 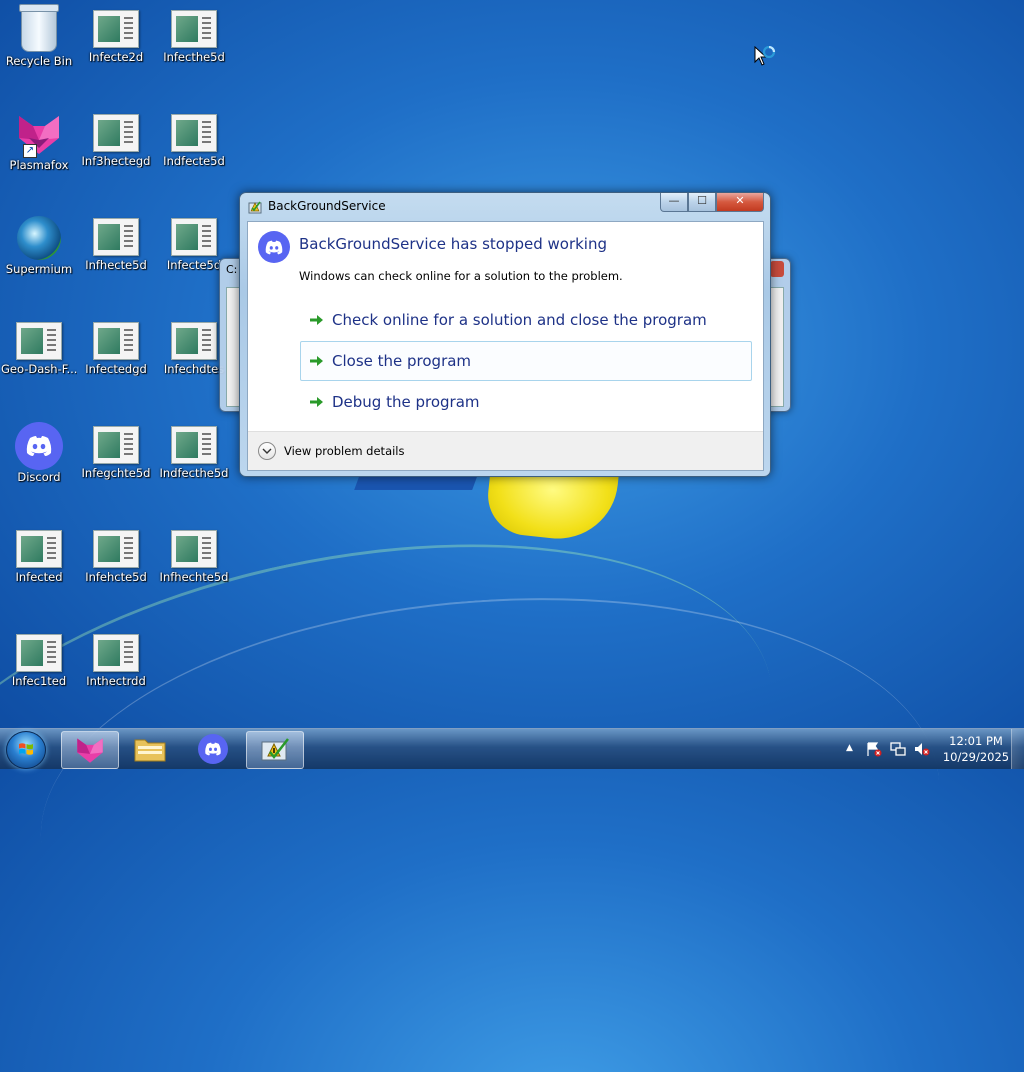 I want to click on desktop-icon-infhecte5d: Infhecte5d, so click(x=116, y=241).